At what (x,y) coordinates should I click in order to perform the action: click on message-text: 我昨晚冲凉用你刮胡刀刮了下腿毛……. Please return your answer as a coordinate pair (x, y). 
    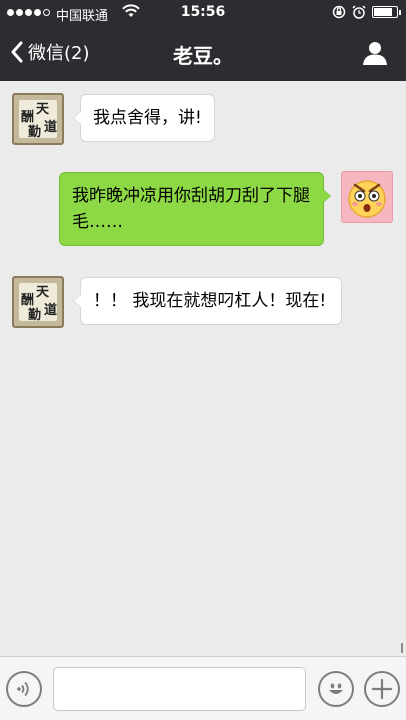
    Looking at the image, I should click on (191, 209).